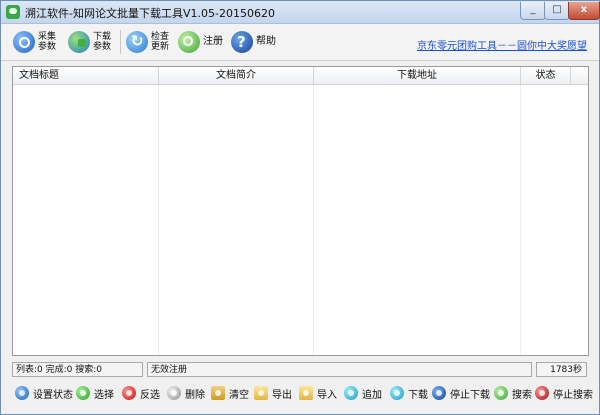 The image size is (600, 415). I want to click on help-label: 帮助, so click(266, 41).